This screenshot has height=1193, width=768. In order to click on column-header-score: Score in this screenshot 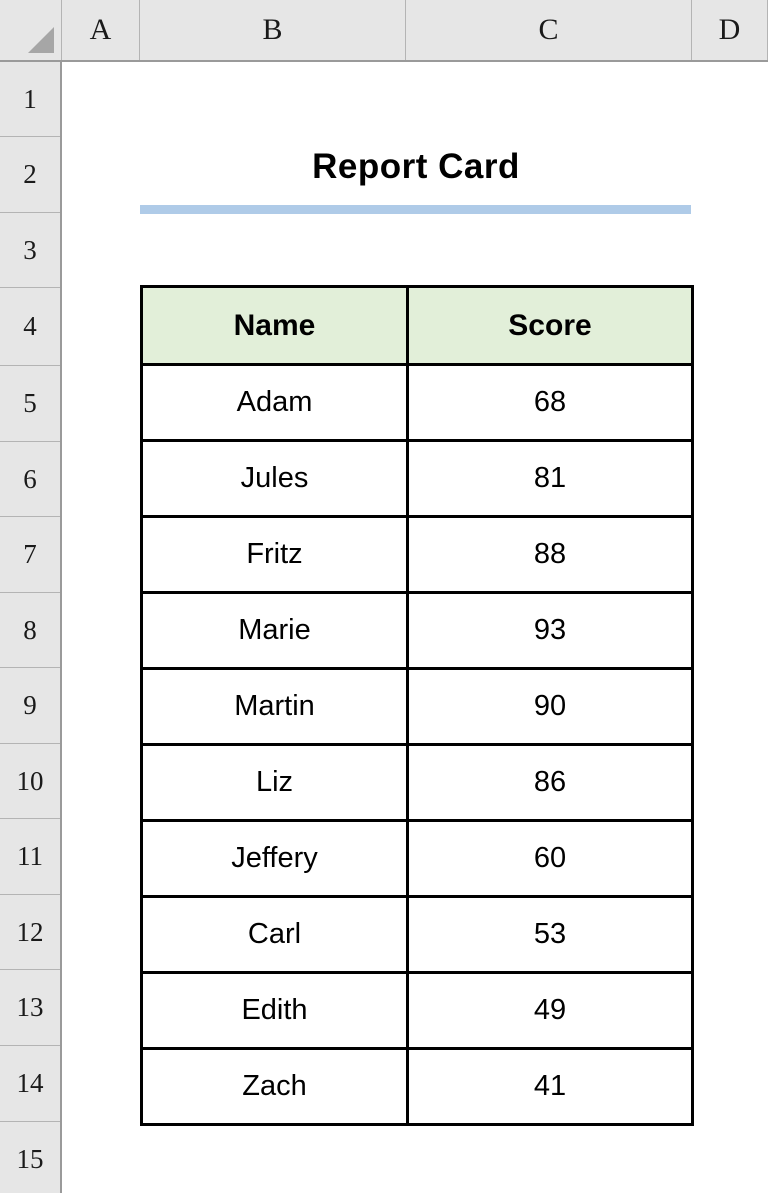, I will do `click(550, 325)`.